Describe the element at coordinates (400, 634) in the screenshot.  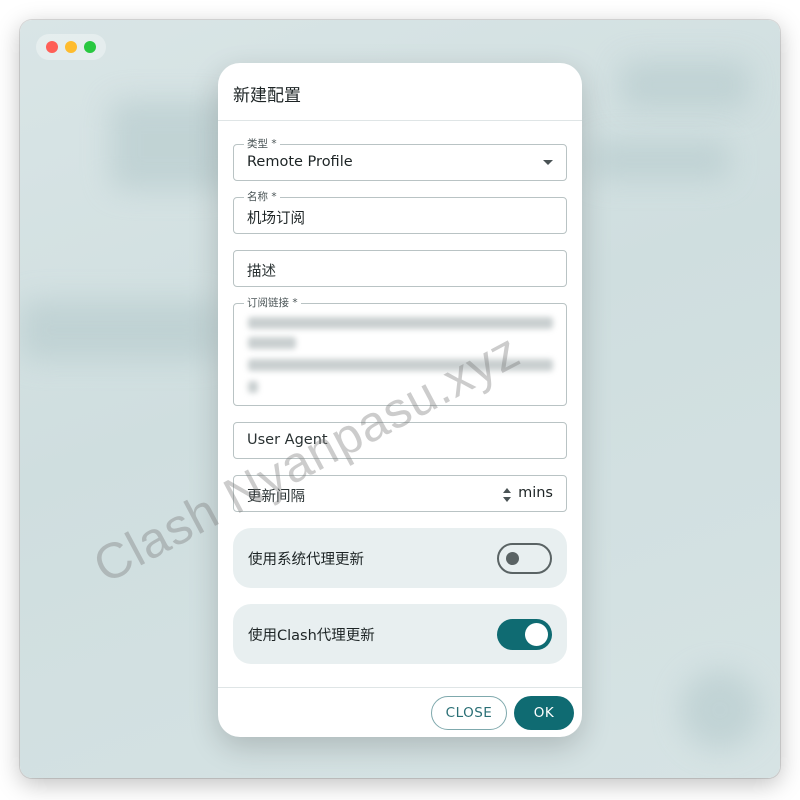
I see `clash-proxy-setting: 使用Clash代理更新` at that location.